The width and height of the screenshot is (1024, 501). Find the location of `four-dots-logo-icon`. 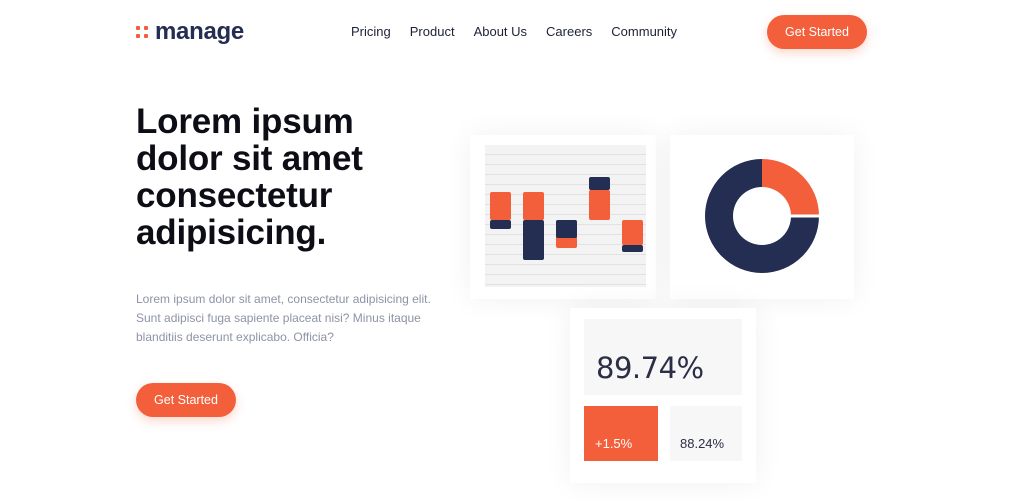

four-dots-logo-icon is located at coordinates (142, 32).